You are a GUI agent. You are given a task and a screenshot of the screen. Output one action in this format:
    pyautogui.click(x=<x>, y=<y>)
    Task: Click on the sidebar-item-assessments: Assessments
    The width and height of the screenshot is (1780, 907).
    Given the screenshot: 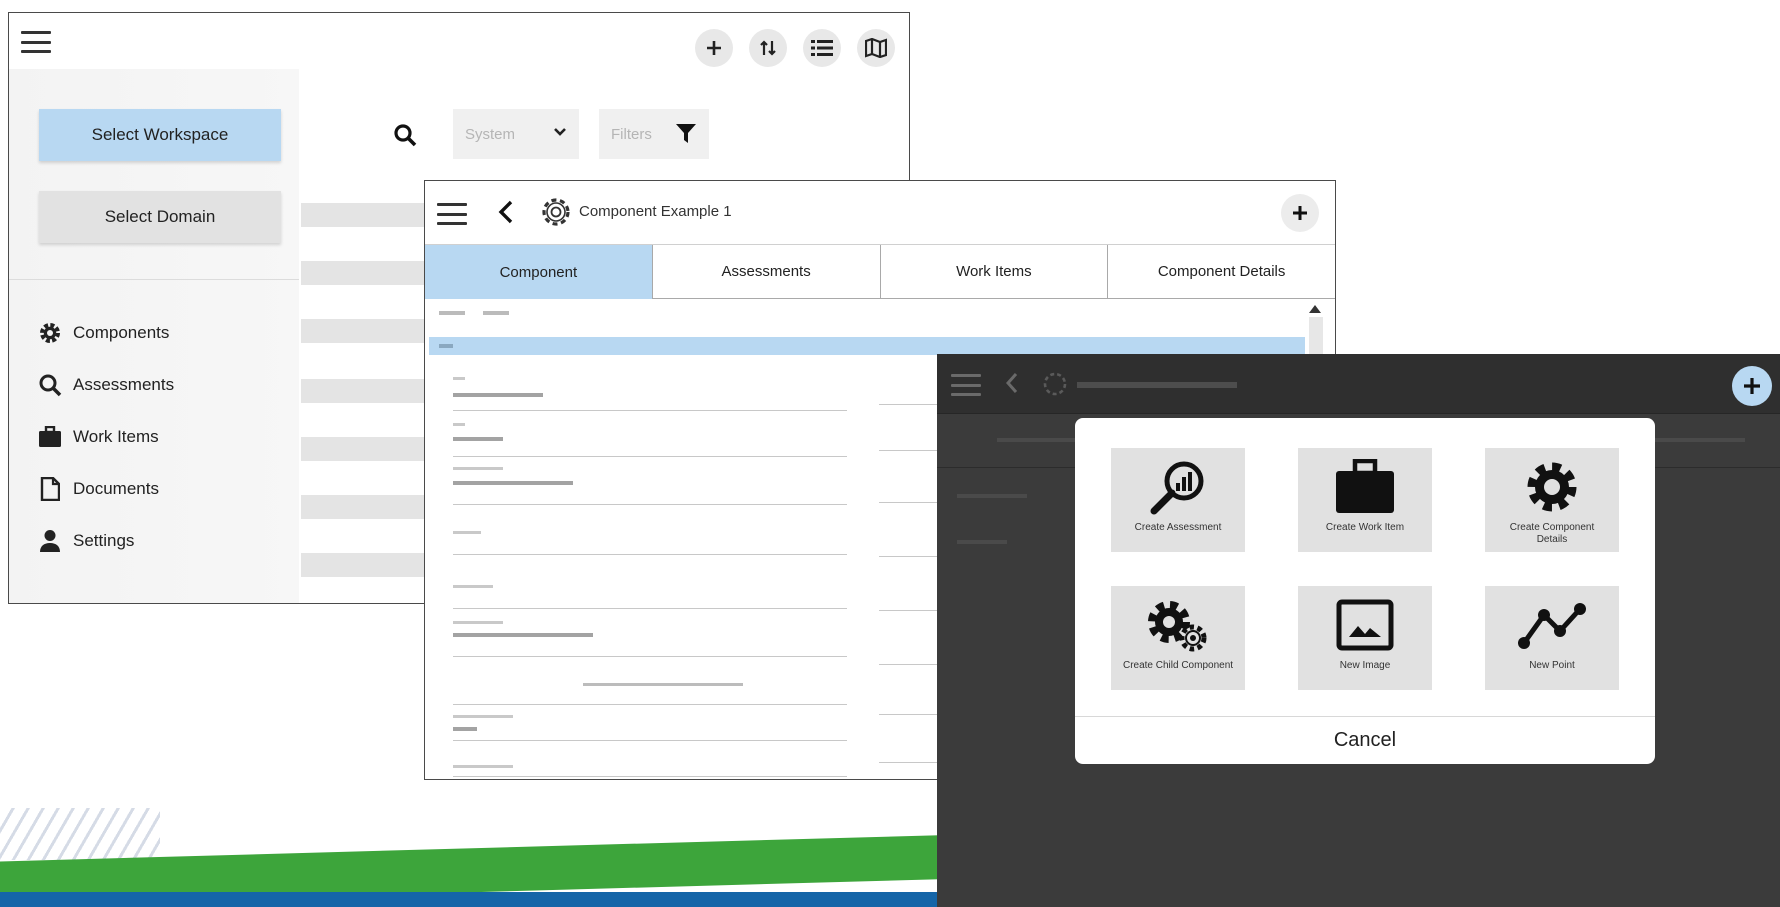 What is the action you would take?
    pyautogui.click(x=105, y=385)
    